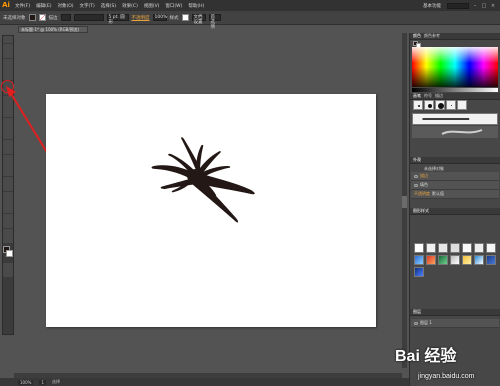 The width and height of the screenshot is (500, 386). I want to click on artboard-tool-icon, so click(8, 217).